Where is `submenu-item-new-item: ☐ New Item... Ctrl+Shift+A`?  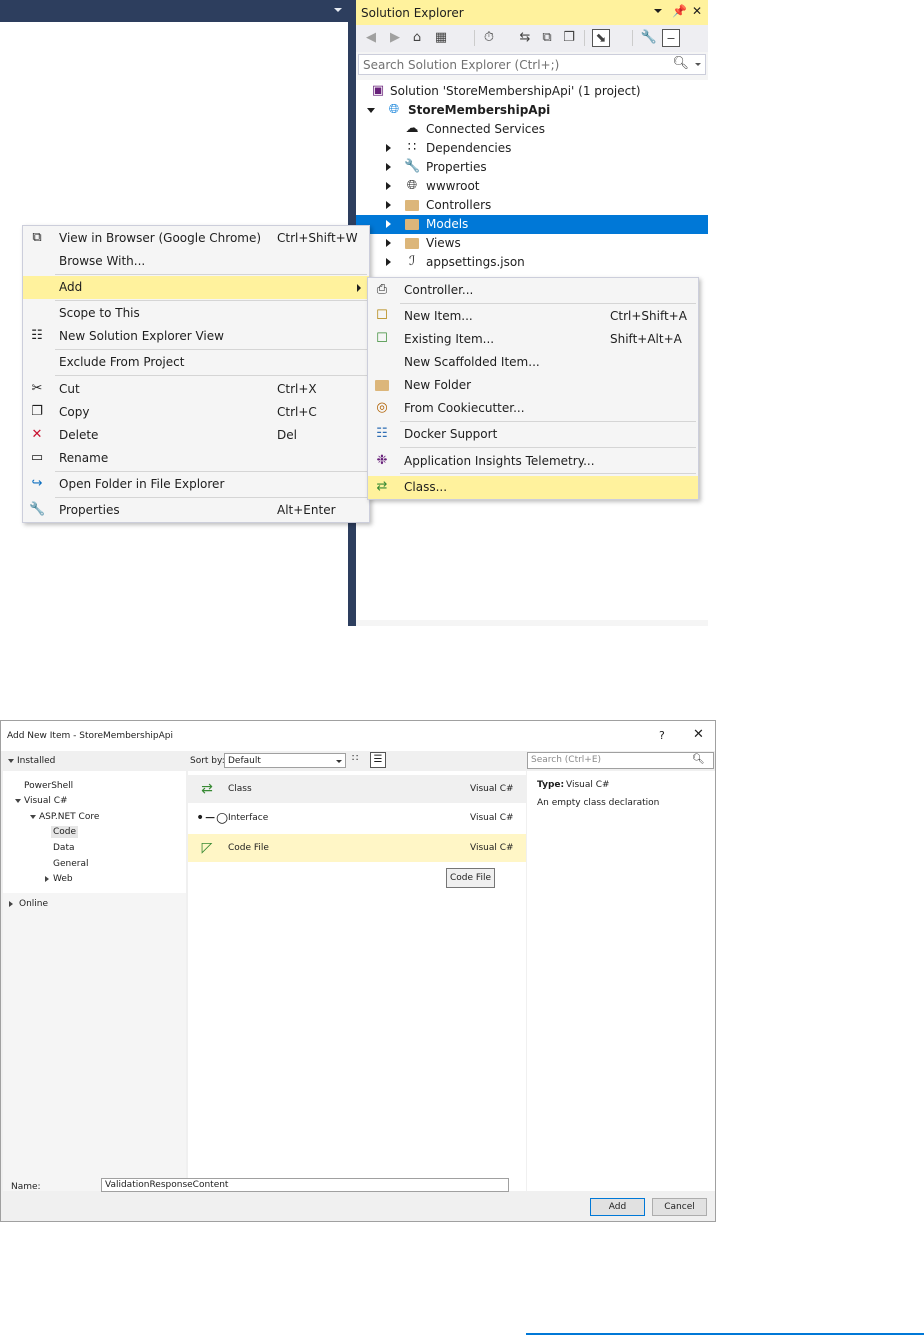
submenu-item-new-item: ☐ New Item... Ctrl+Shift+A is located at coordinates (533, 316).